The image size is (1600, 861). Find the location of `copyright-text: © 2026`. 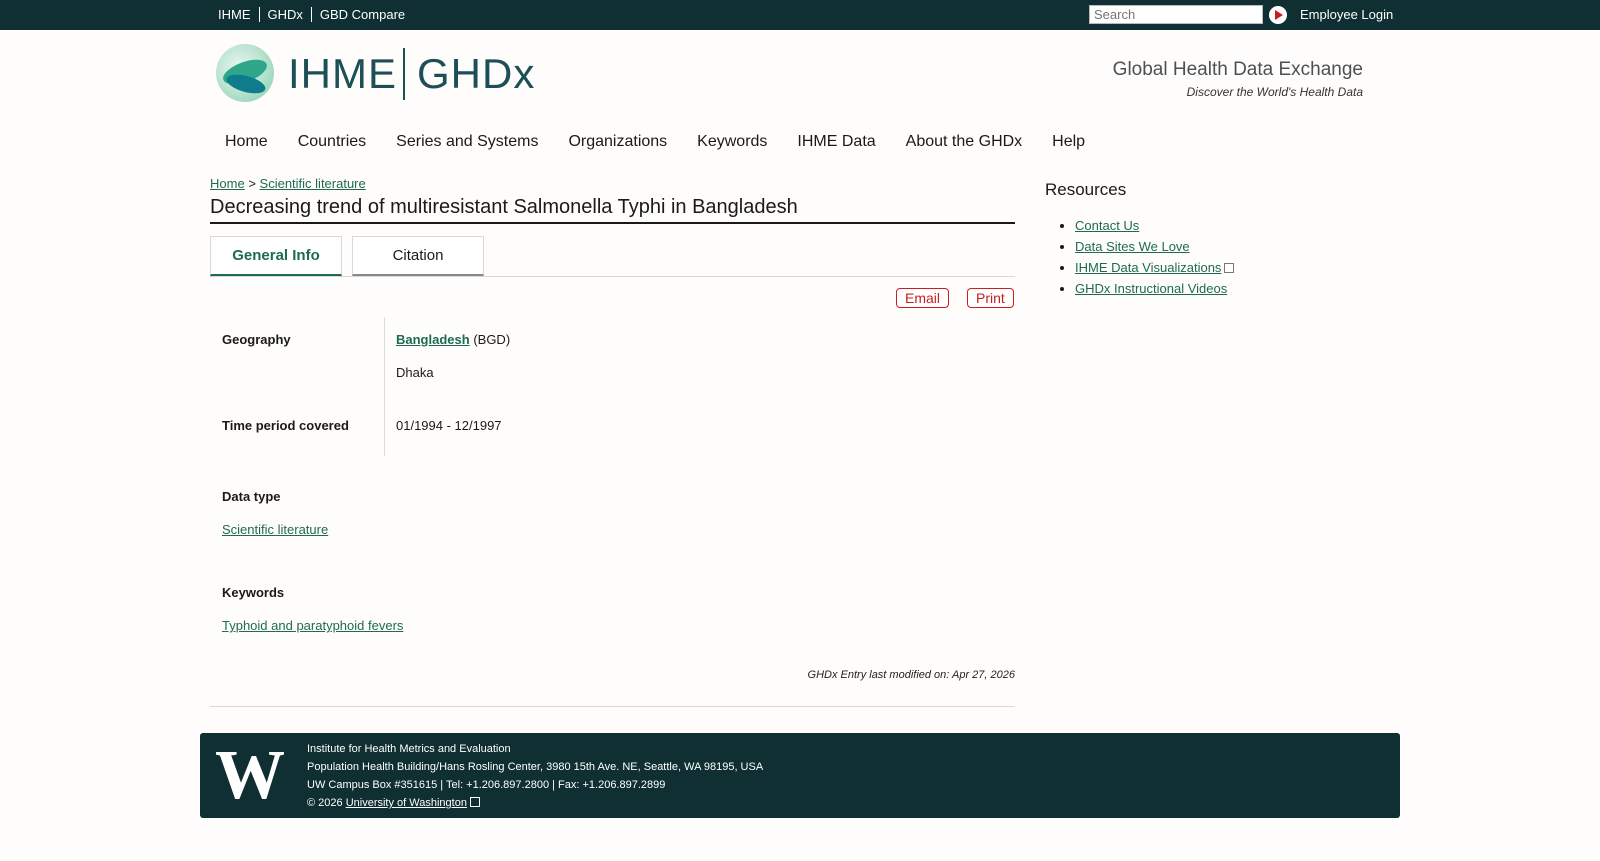

copyright-text: © 2026 is located at coordinates (325, 803).